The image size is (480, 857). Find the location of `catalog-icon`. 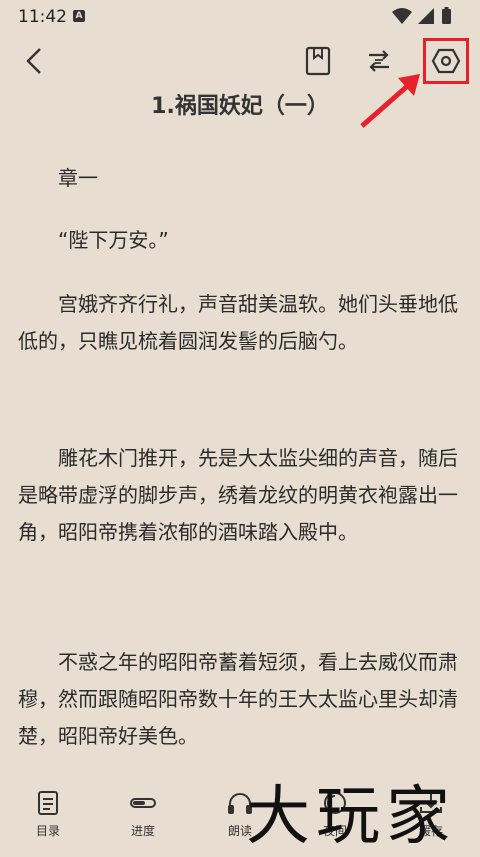

catalog-icon is located at coordinates (48, 803).